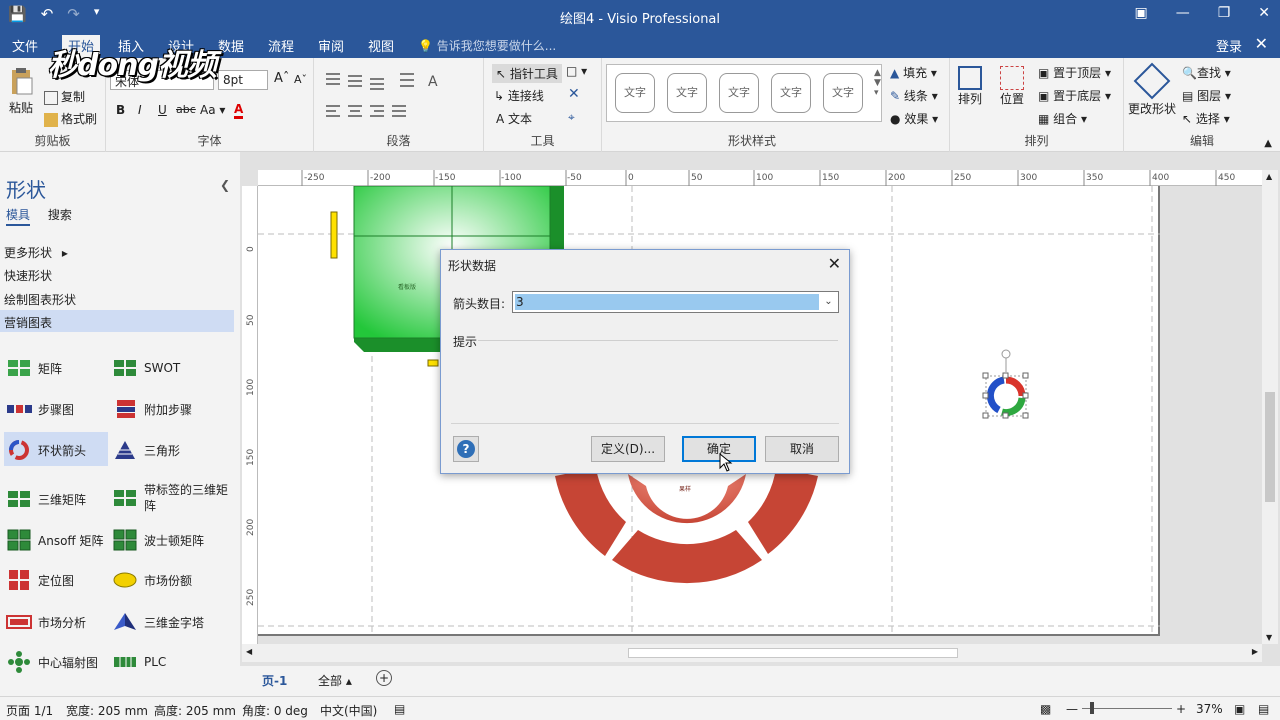  Describe the element at coordinates (225, 185) in the screenshot. I see `collapse-panel-icon: ❮` at that location.